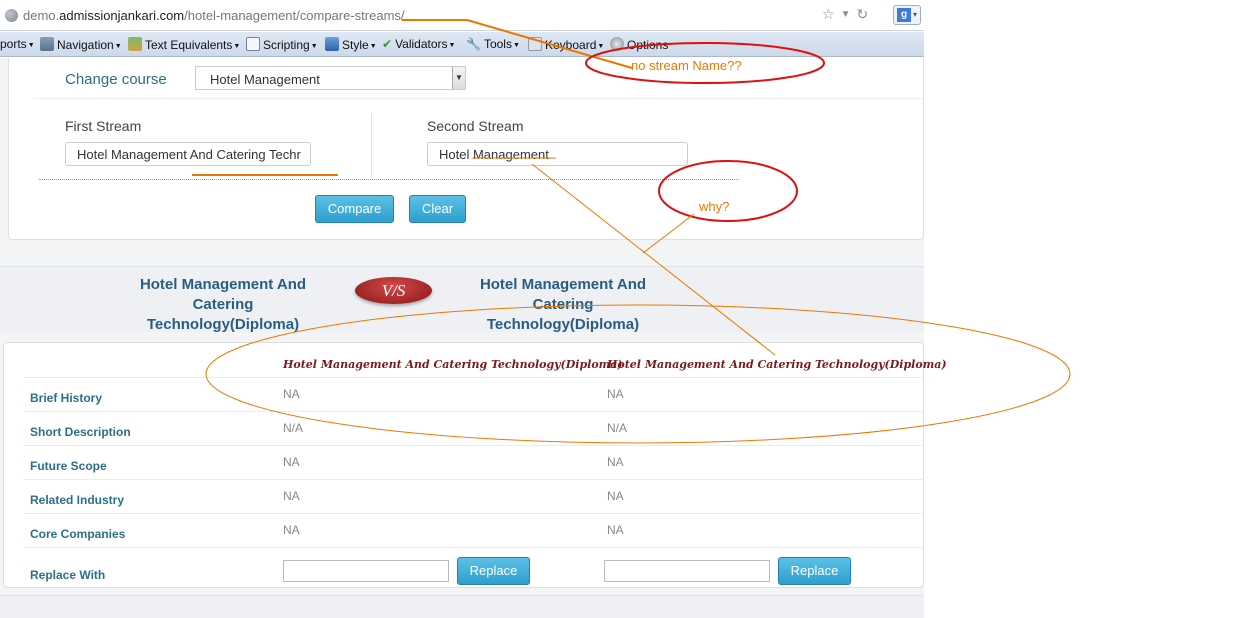 The width and height of the screenshot is (1252, 618). What do you see at coordinates (639, 44) in the screenshot?
I see `toolbar-item-options: Options` at bounding box center [639, 44].